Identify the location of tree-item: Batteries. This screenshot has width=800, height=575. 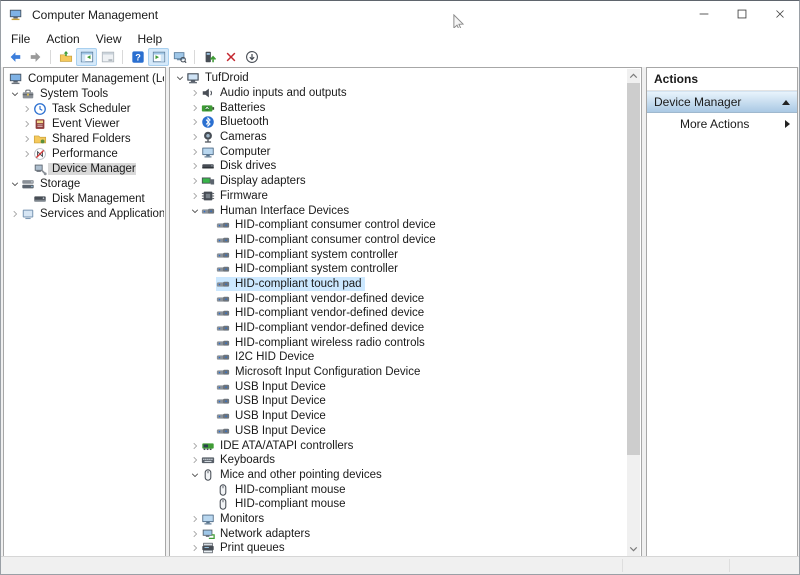
(399, 107).